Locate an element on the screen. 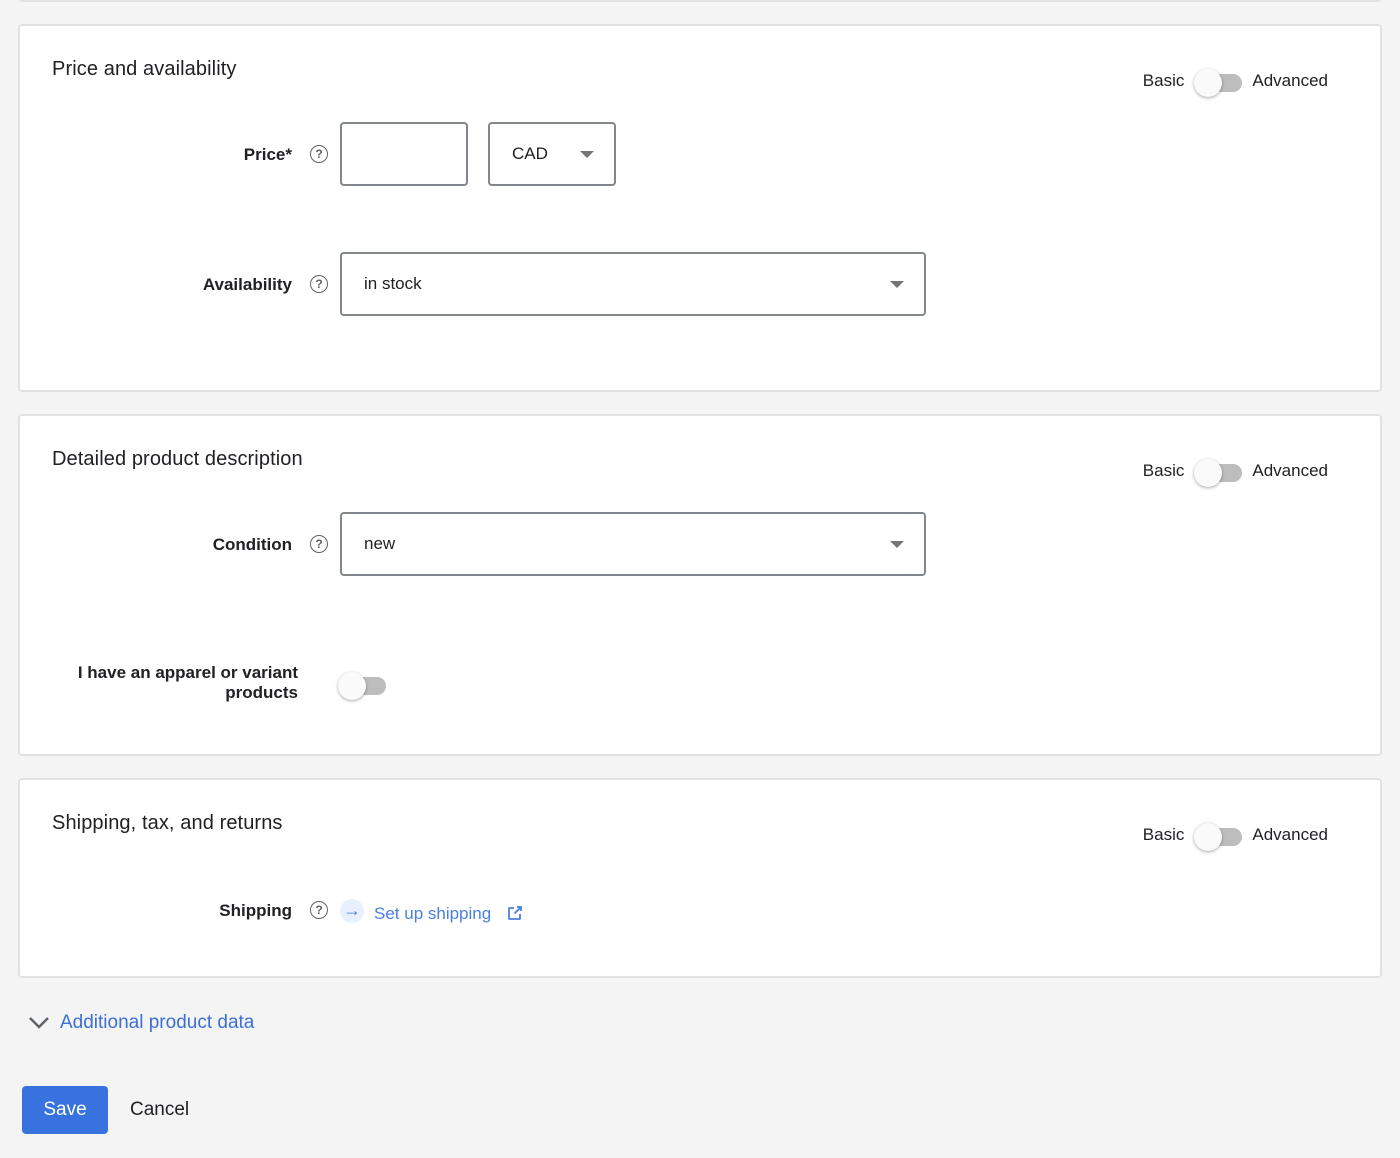 The width and height of the screenshot is (1400, 1158). availability-value: in stock is located at coordinates (393, 283).